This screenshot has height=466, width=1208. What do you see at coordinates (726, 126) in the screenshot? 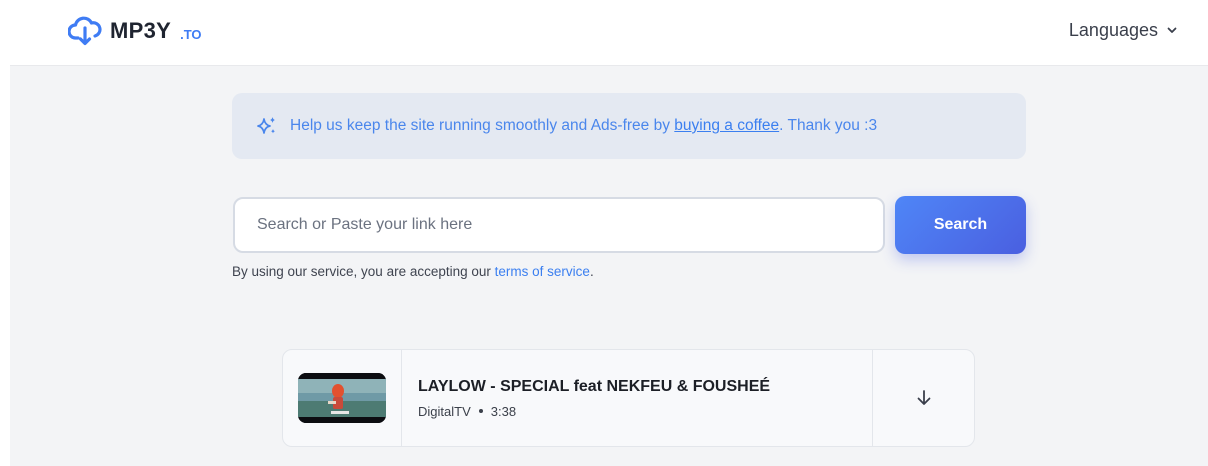
I see `buy-coffee-link: buying a coffee` at bounding box center [726, 126].